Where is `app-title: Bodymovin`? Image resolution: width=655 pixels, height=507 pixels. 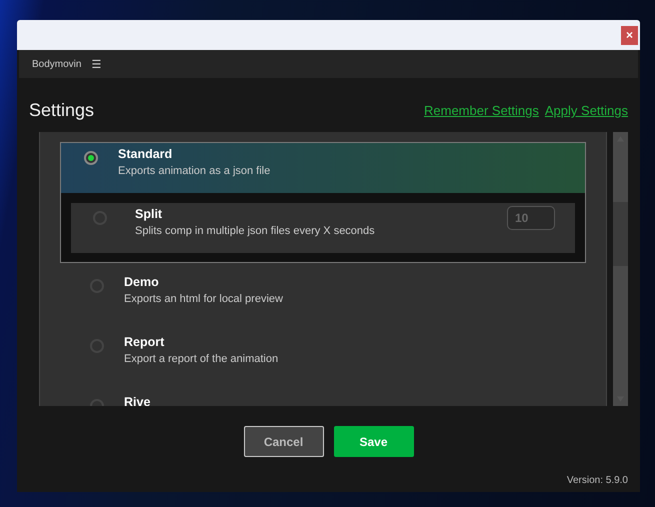 app-title: Bodymovin is located at coordinates (57, 64).